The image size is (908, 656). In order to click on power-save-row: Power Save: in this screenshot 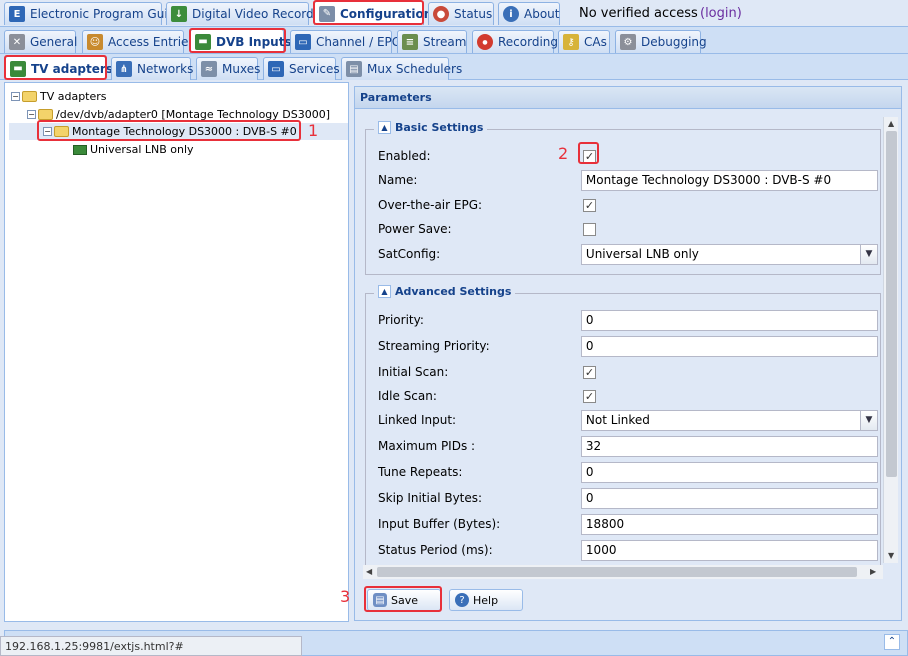, I will do `click(628, 229)`.